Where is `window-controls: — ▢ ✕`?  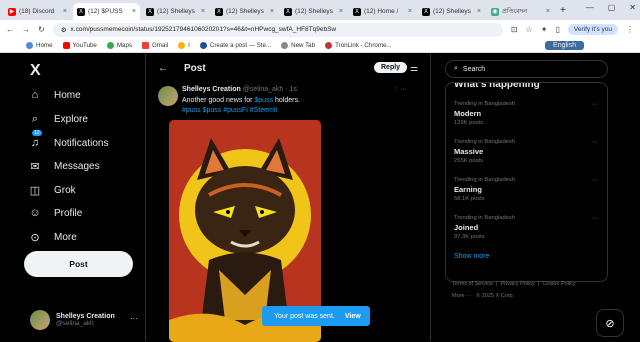 window-controls: — ▢ ✕ is located at coordinates (611, 7).